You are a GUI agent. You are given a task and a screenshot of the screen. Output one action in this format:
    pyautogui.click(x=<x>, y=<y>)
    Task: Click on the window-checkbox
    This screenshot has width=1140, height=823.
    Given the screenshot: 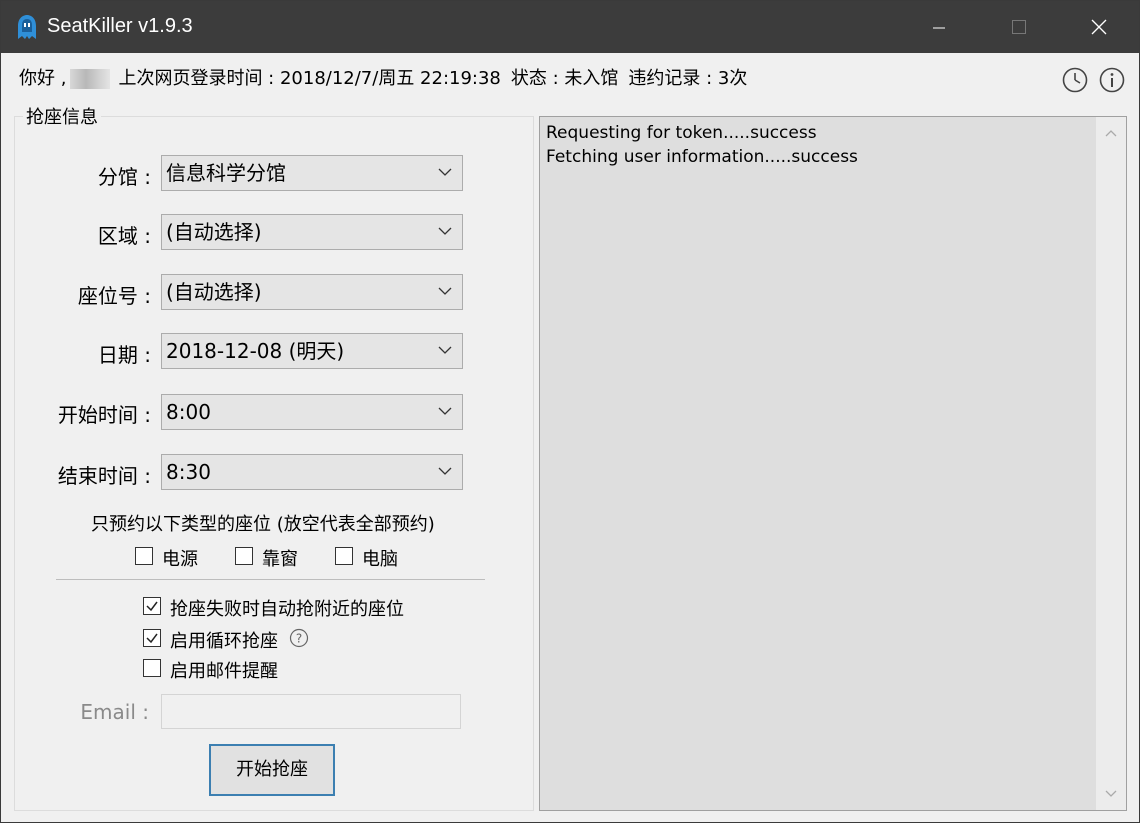 What is the action you would take?
    pyautogui.click(x=244, y=556)
    